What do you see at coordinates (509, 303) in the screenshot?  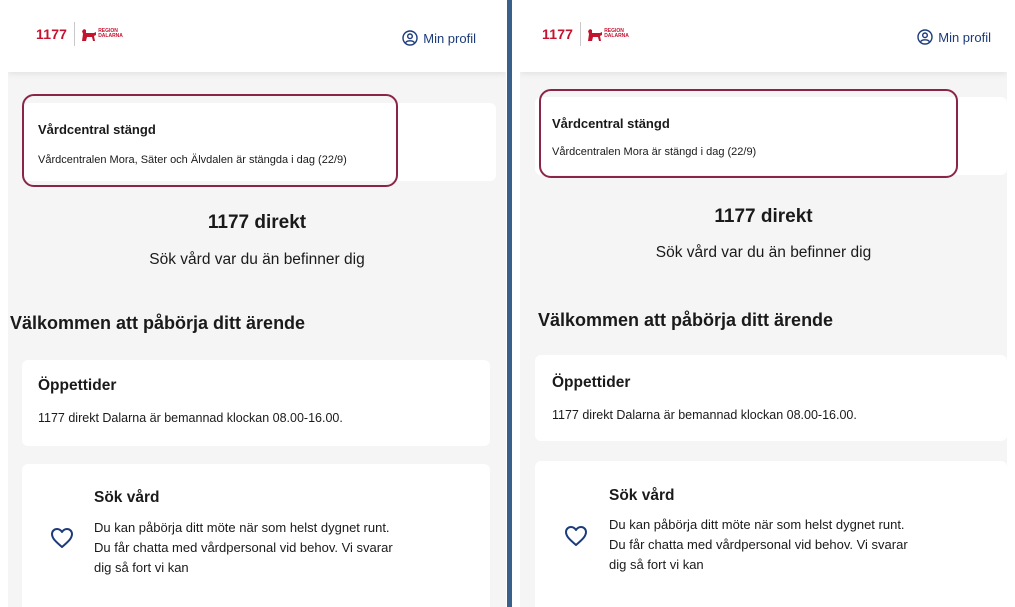 I see `panel-divider` at bounding box center [509, 303].